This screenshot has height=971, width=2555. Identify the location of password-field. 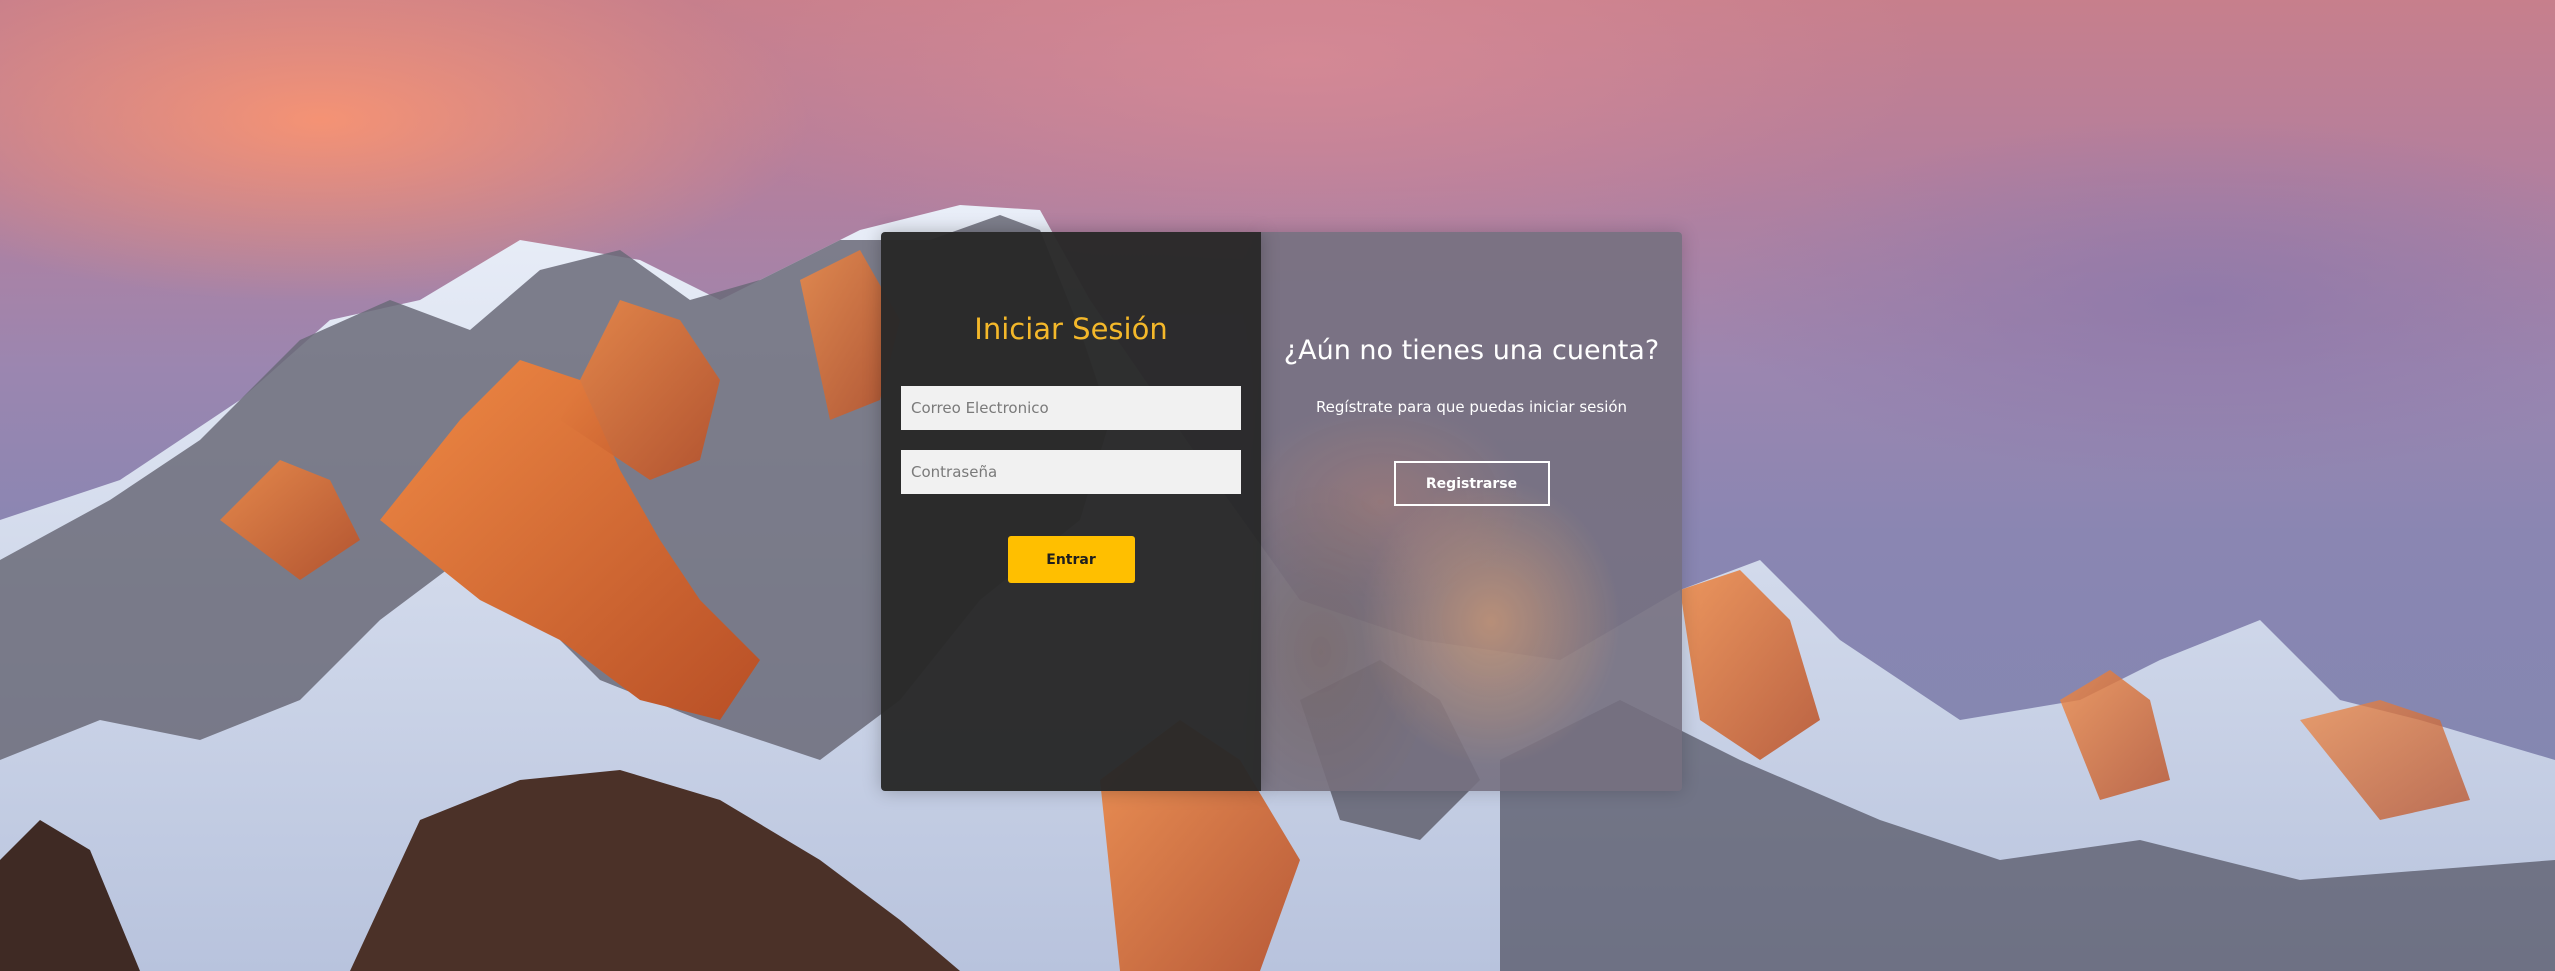
(1071, 472).